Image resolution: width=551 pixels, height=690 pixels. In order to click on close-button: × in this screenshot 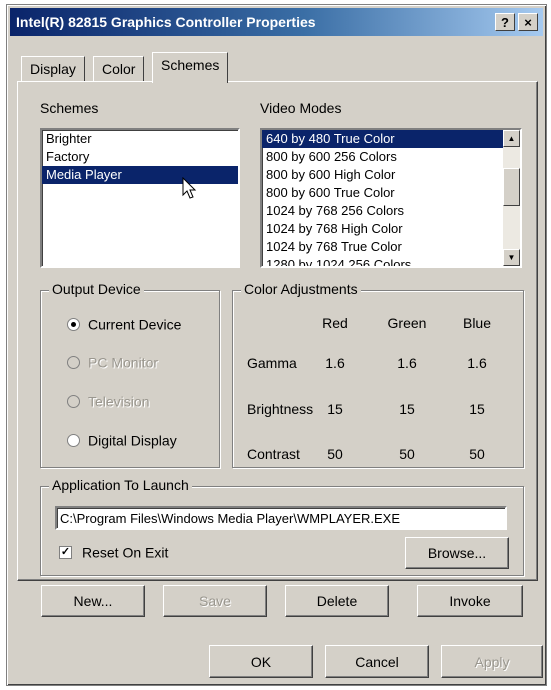, I will do `click(528, 22)`.